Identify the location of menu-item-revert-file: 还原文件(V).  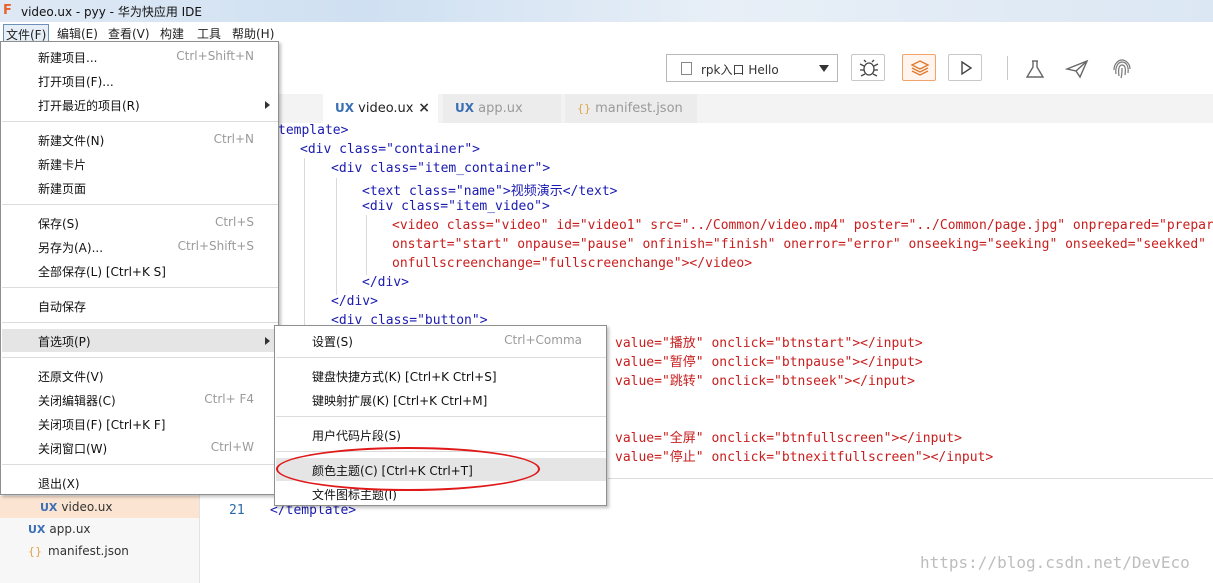
(140, 375).